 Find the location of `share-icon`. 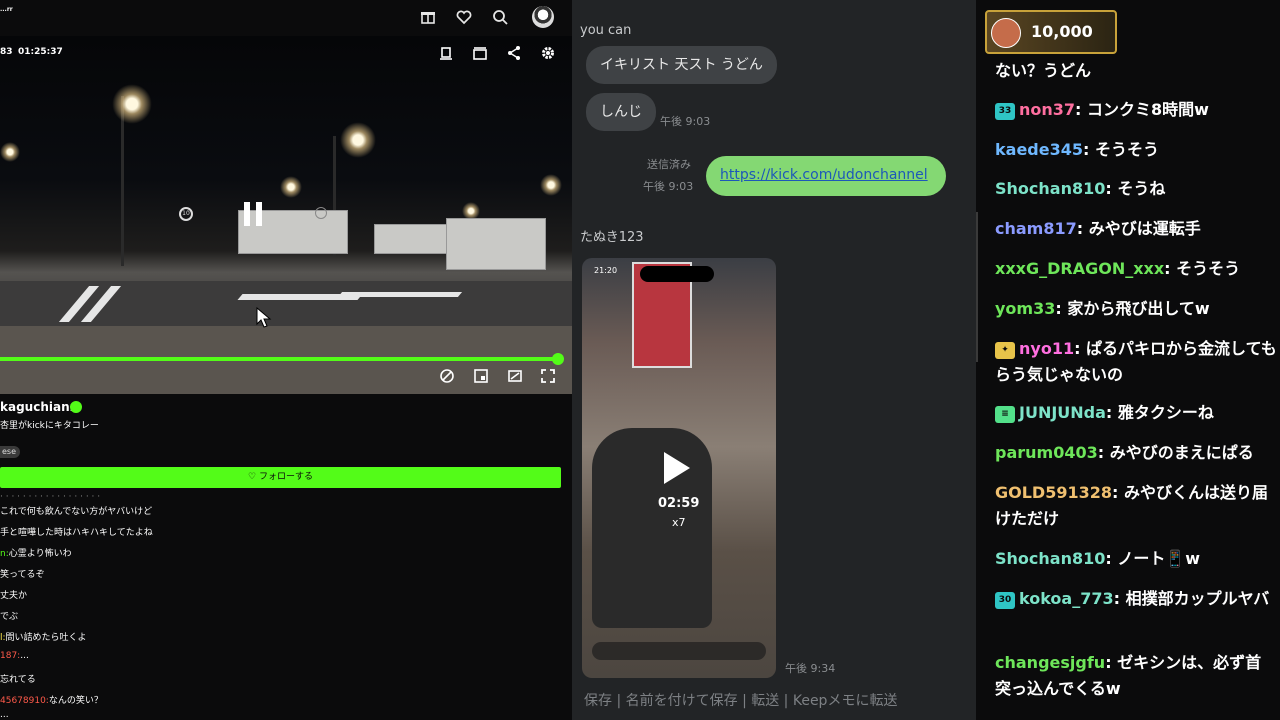

share-icon is located at coordinates (514, 53).